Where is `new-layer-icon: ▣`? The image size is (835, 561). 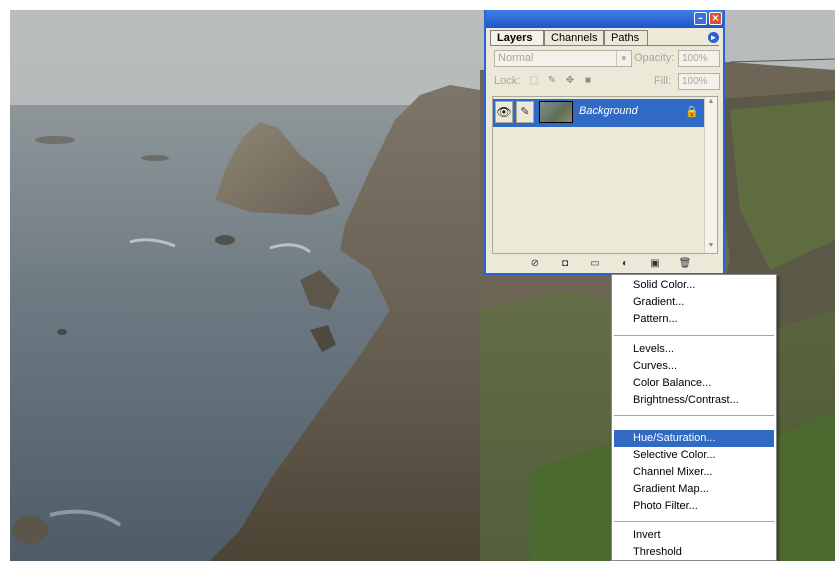 new-layer-icon: ▣ is located at coordinates (655, 263).